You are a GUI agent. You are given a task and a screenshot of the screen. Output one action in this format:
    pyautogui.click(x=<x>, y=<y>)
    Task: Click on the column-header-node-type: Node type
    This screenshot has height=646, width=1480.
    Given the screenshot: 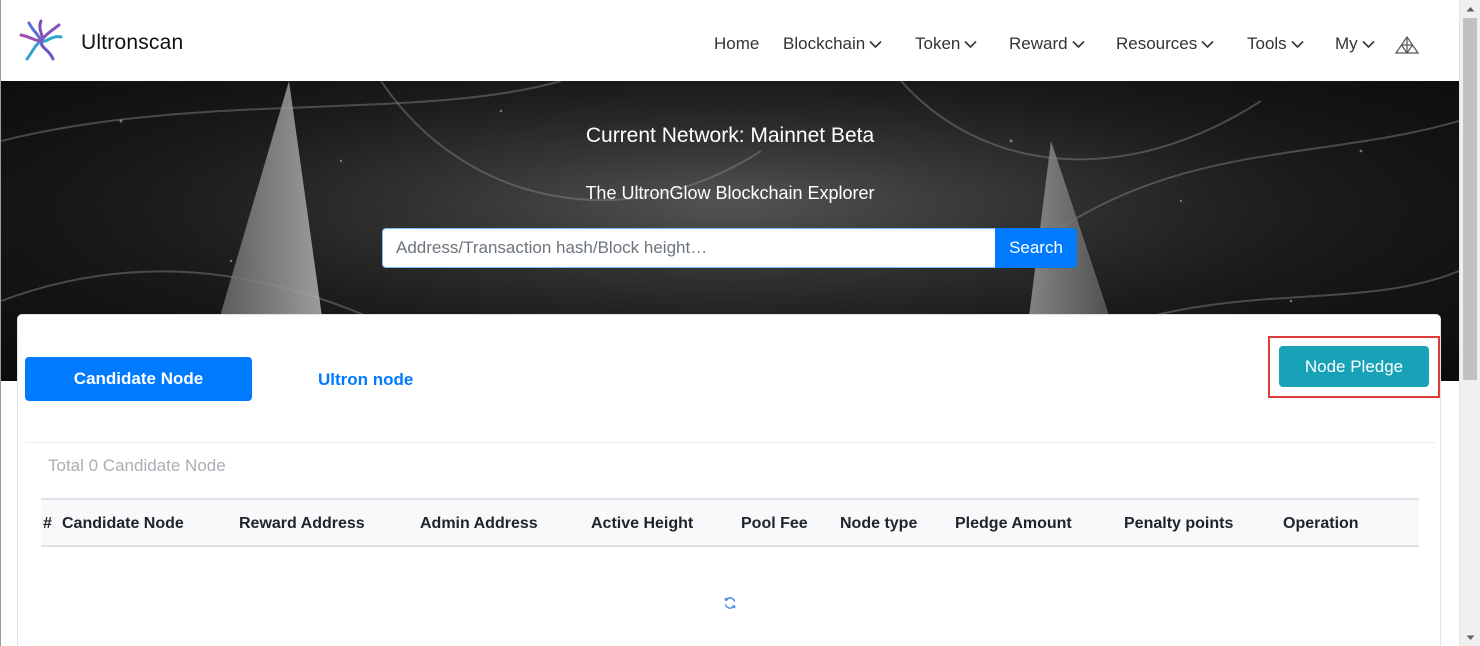 What is the action you would take?
    pyautogui.click(x=879, y=523)
    